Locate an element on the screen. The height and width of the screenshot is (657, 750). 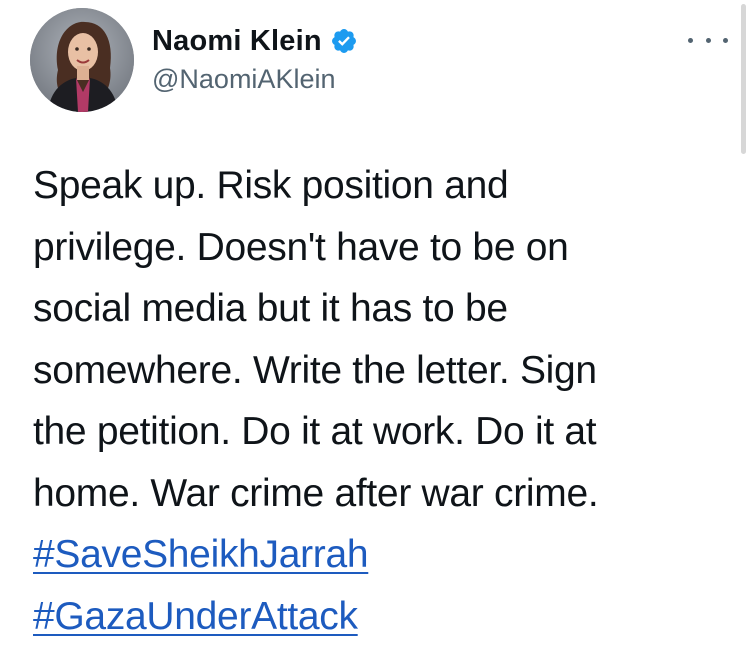
tweet-hashtags: #SaveSheikhJarrah #GazaUnderAttack is located at coordinates (201, 586).